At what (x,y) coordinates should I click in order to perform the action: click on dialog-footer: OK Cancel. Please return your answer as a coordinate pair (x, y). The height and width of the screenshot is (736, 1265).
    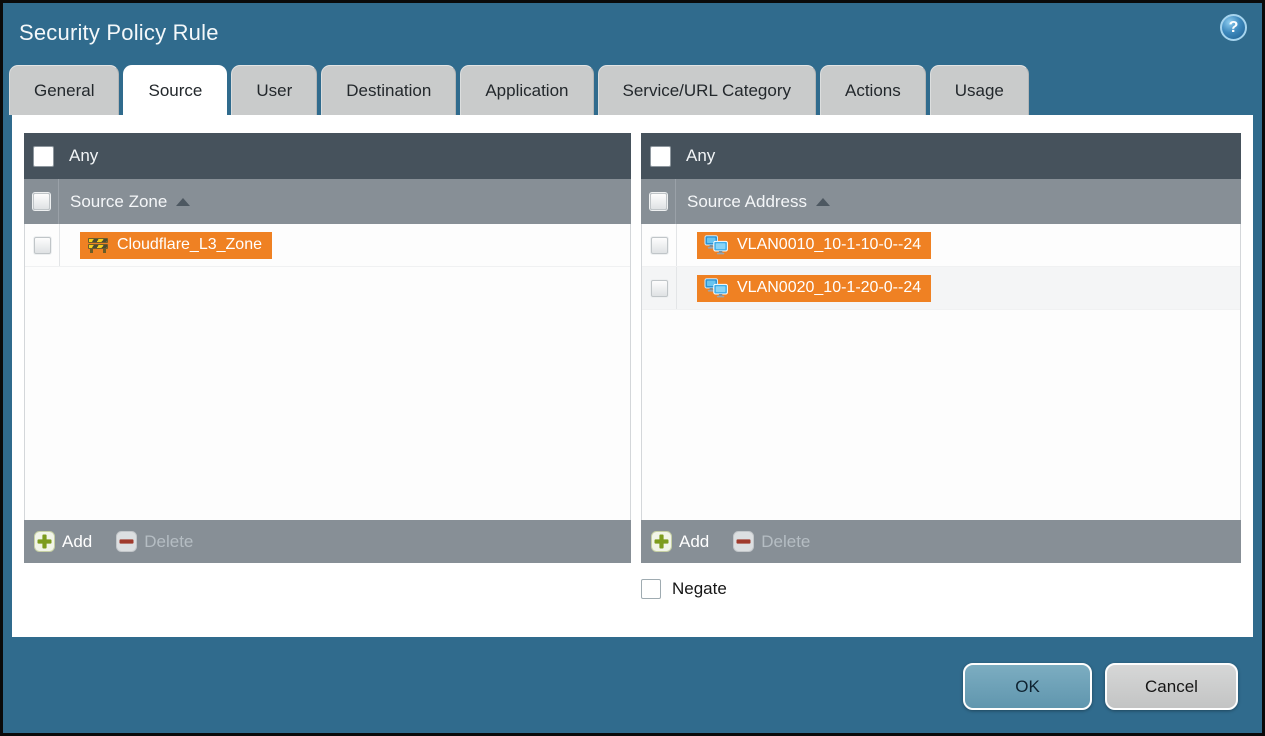
    Looking at the image, I should click on (632, 685).